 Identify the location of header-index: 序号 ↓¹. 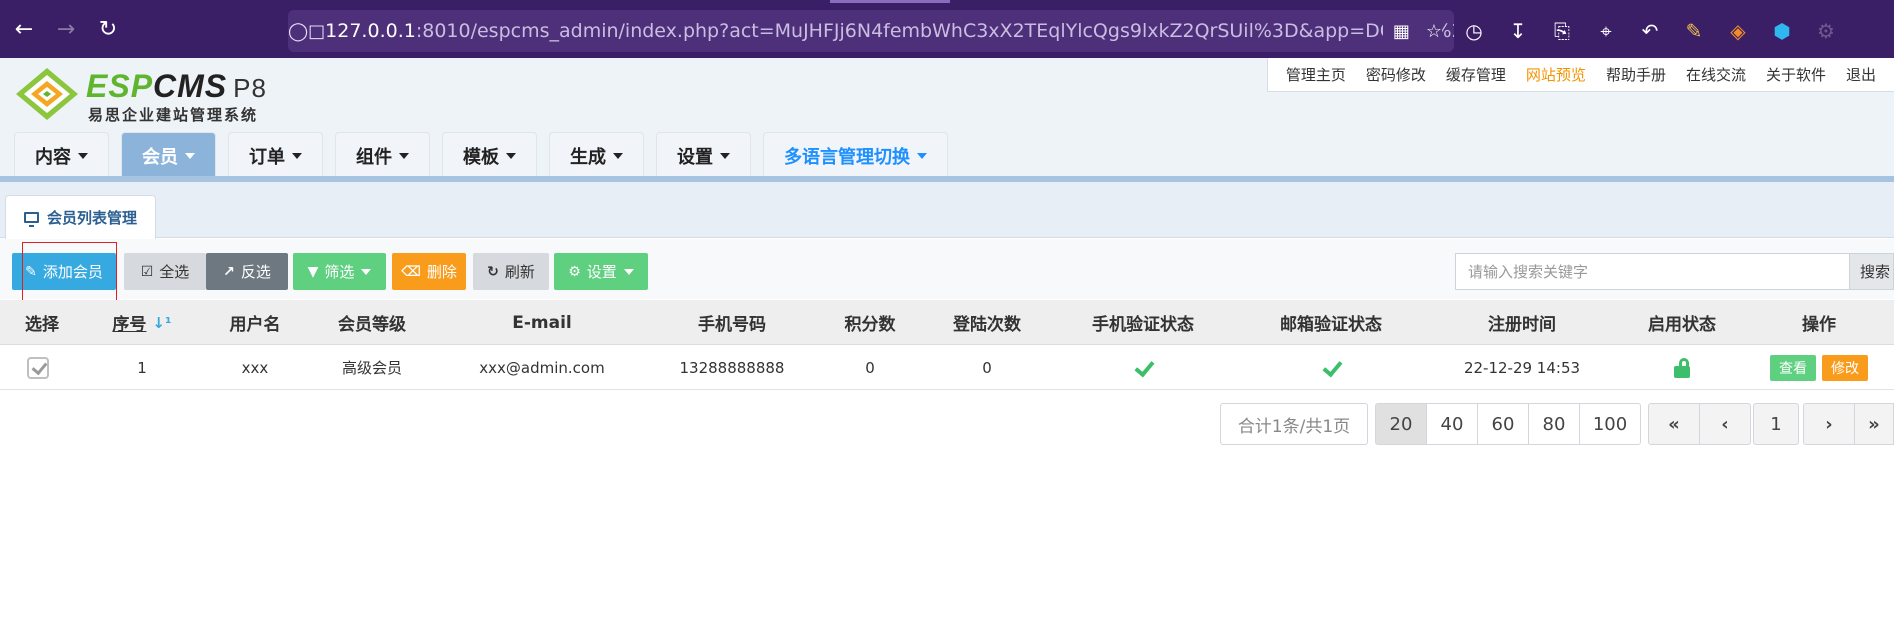
(142, 322).